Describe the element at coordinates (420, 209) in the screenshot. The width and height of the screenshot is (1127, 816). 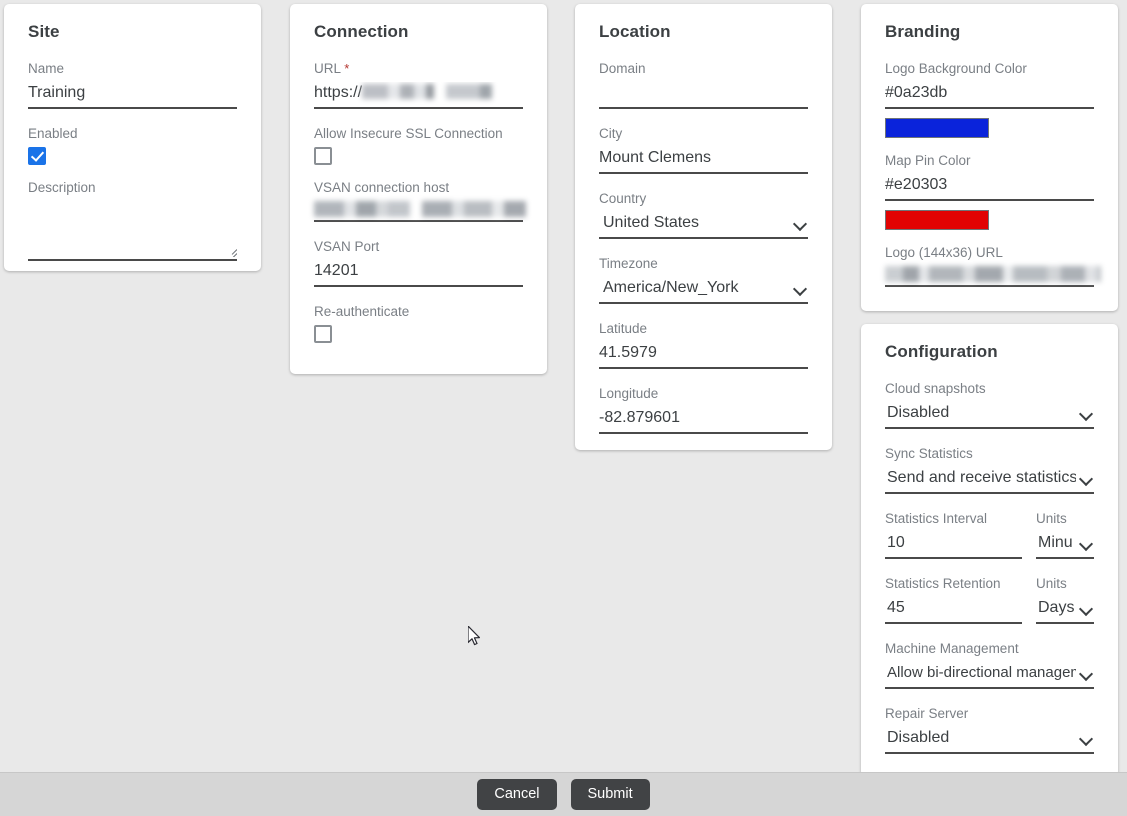
I see `vsan-connection-host-input` at that location.